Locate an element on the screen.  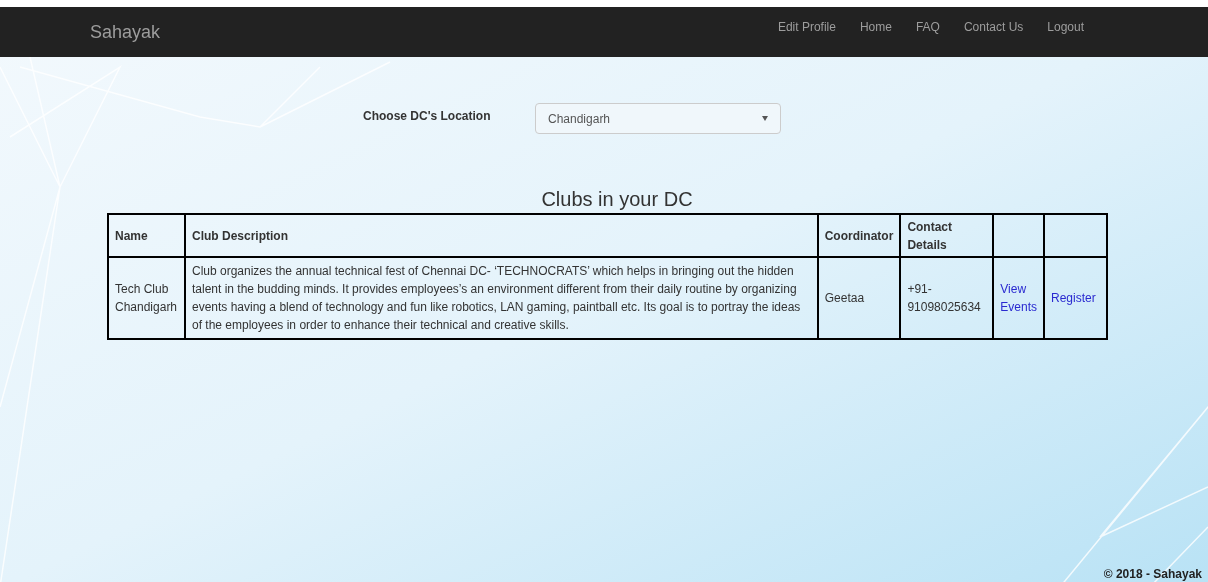
column-header: Coordinator is located at coordinates (859, 235).